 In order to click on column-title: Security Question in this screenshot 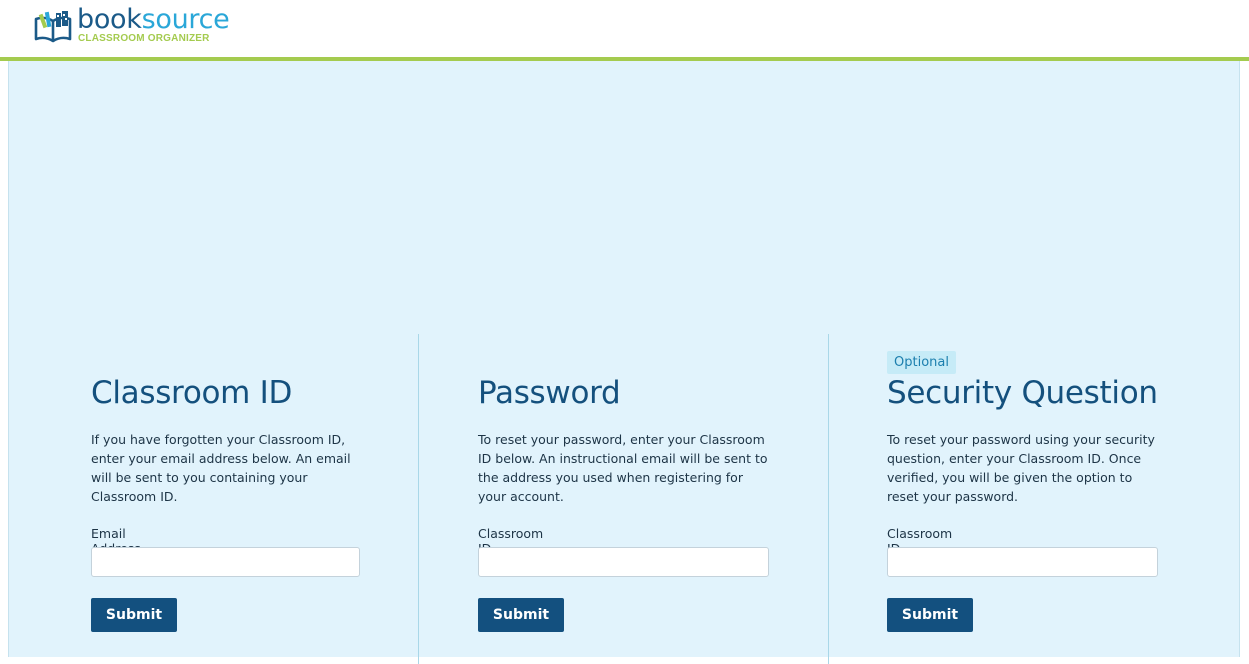, I will do `click(1022, 393)`.